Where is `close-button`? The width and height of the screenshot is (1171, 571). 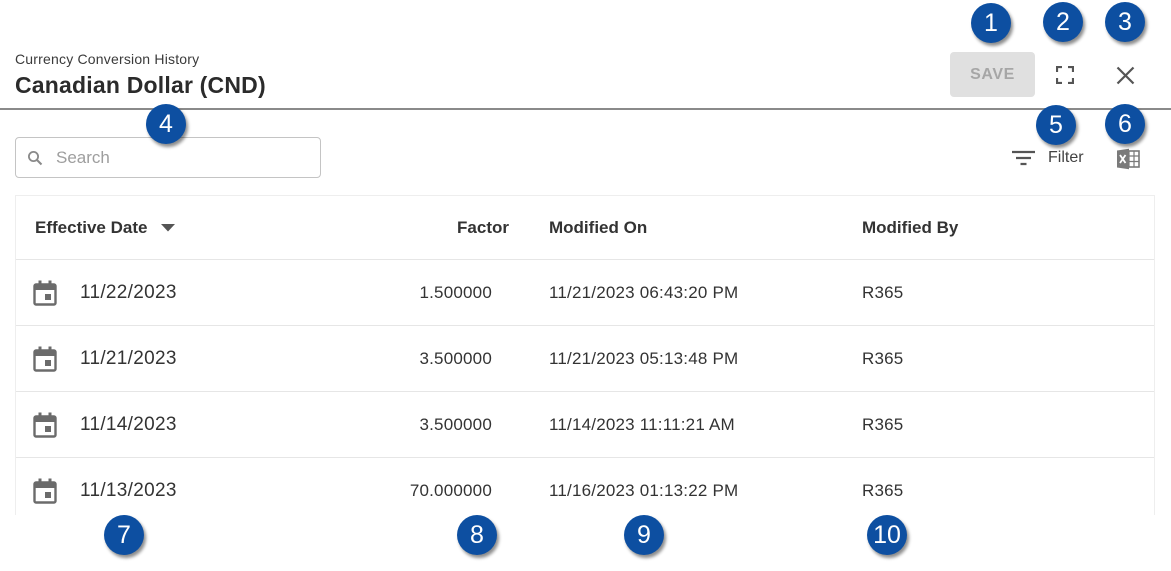
close-button is located at coordinates (1125, 75).